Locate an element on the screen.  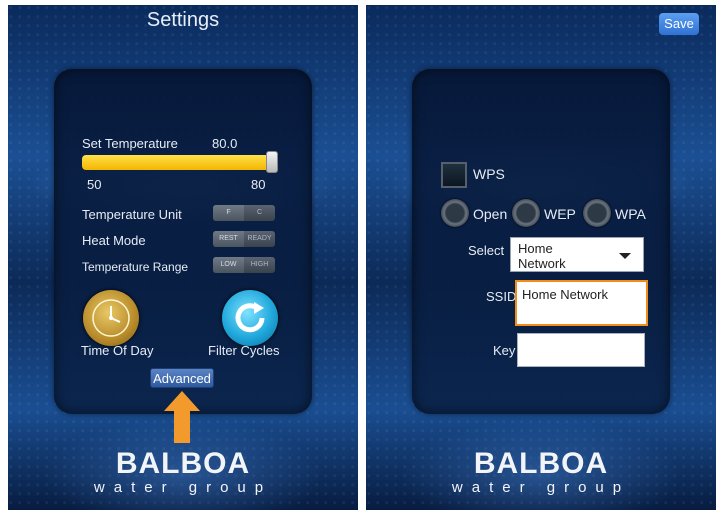
temperature-unit-label: Temperature Unit is located at coordinates (132, 214).